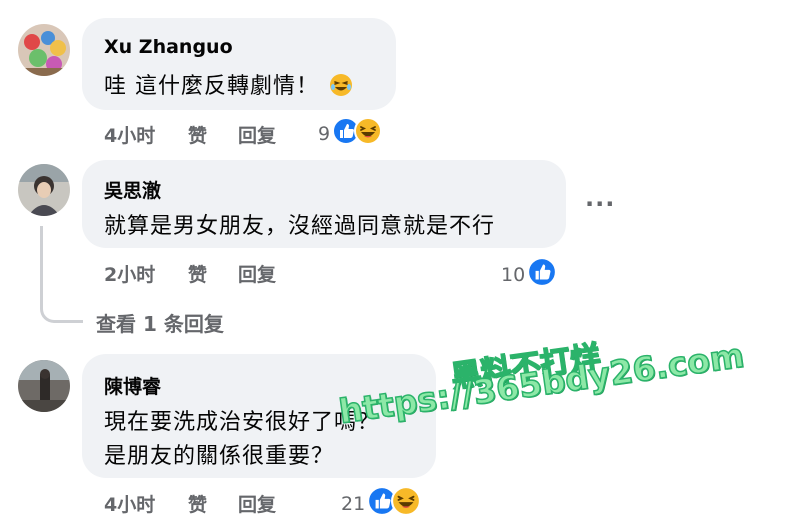 This screenshot has width=800, height=521. Describe the element at coordinates (350, 133) in the screenshot. I see `reaction-summary: 9` at that location.